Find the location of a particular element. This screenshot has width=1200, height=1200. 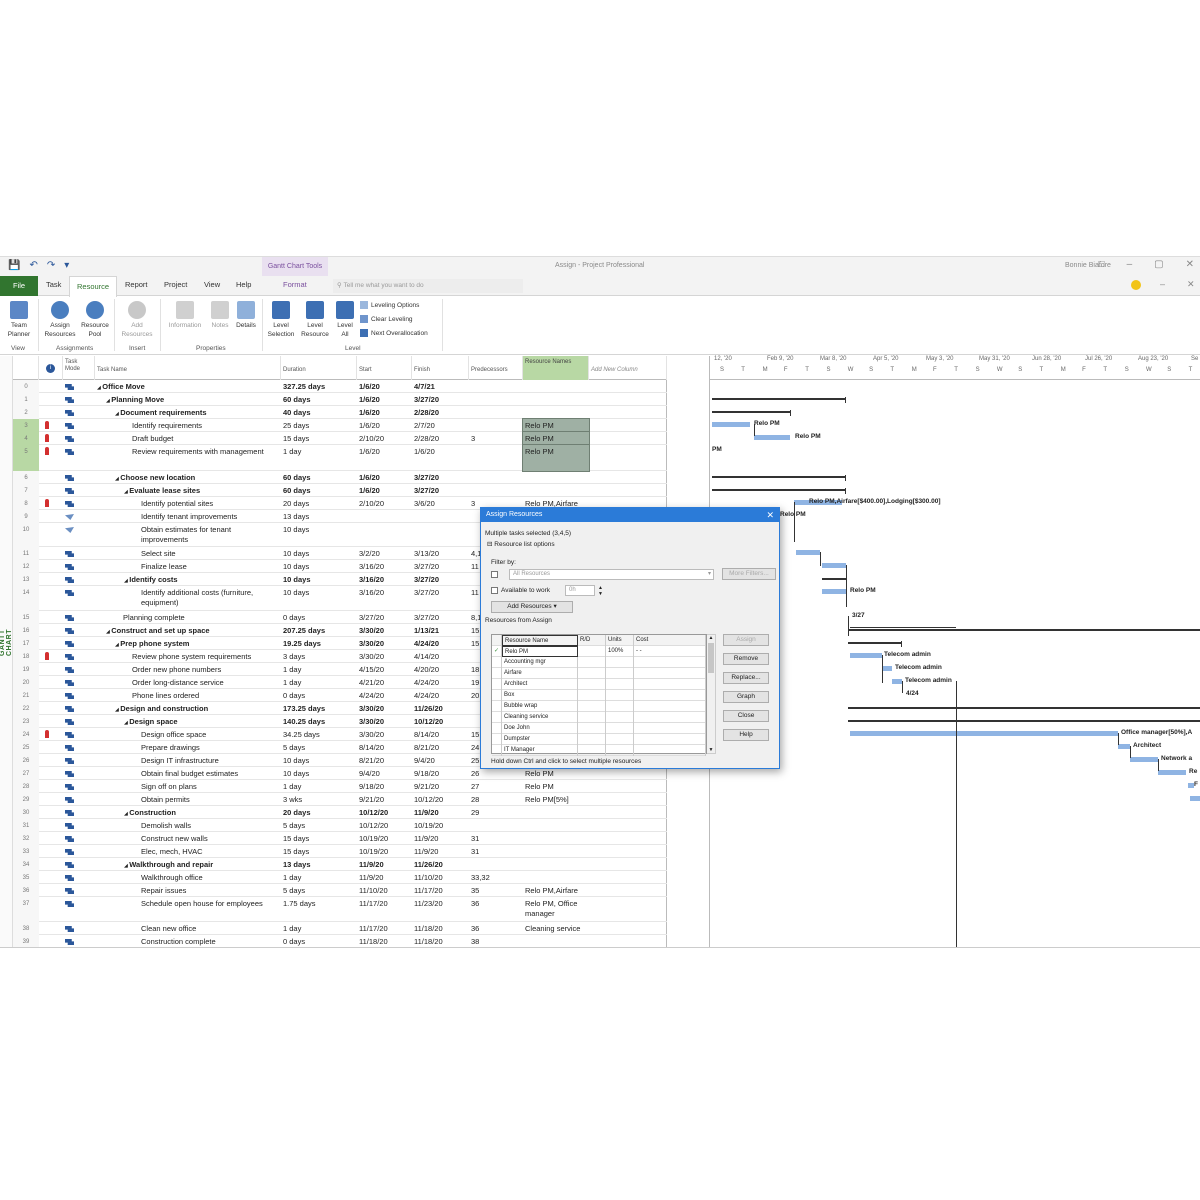

finish-cell: 8/14/20 is located at coordinates (440, 734).